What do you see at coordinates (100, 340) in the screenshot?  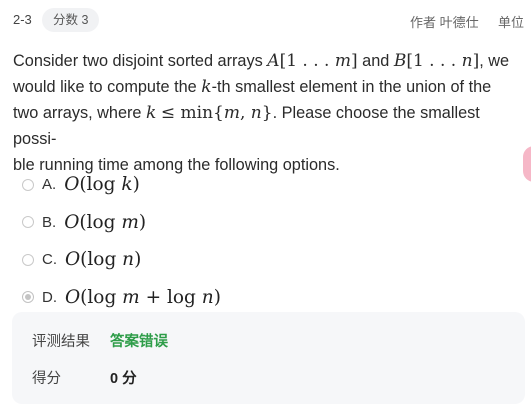 I see `judge-row: 评测结果 答案错误` at bounding box center [100, 340].